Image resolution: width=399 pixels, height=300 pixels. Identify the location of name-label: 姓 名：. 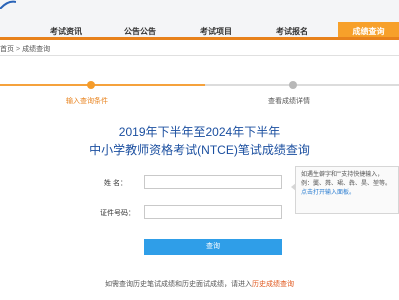
(115, 183).